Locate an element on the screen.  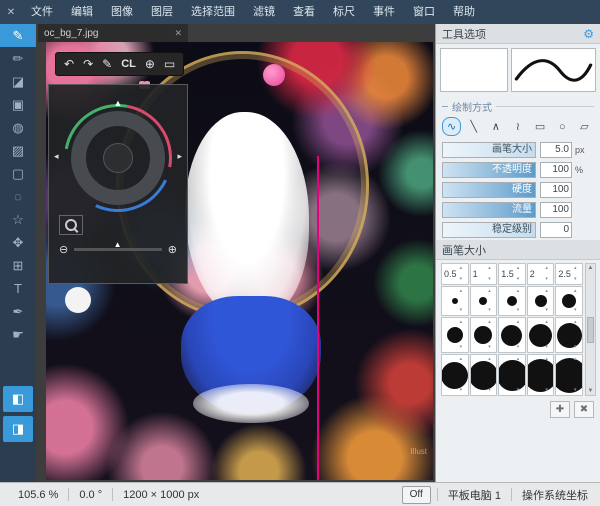
zoom-slider: ▲ is located at coordinates (118, 245).